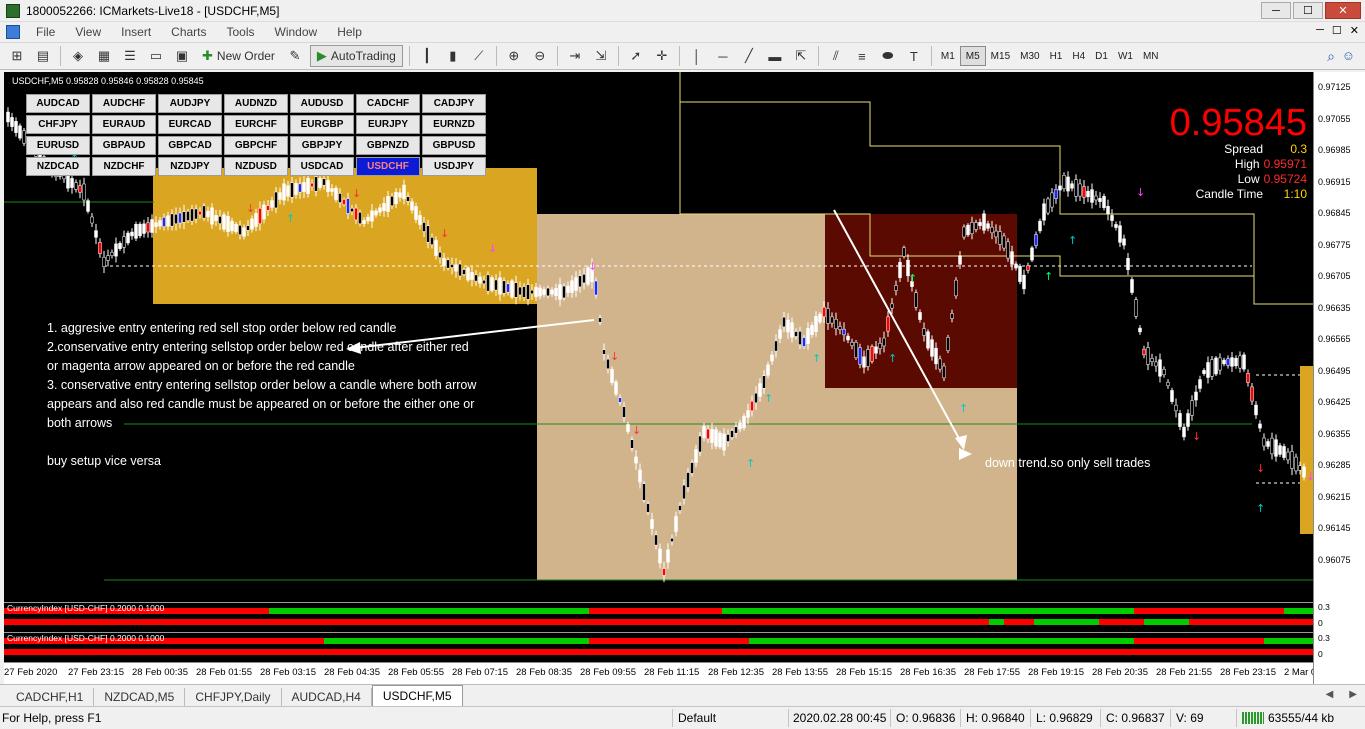 The image size is (1365, 729). I want to click on pair-button-audnzd: AUDNZD, so click(256, 103).